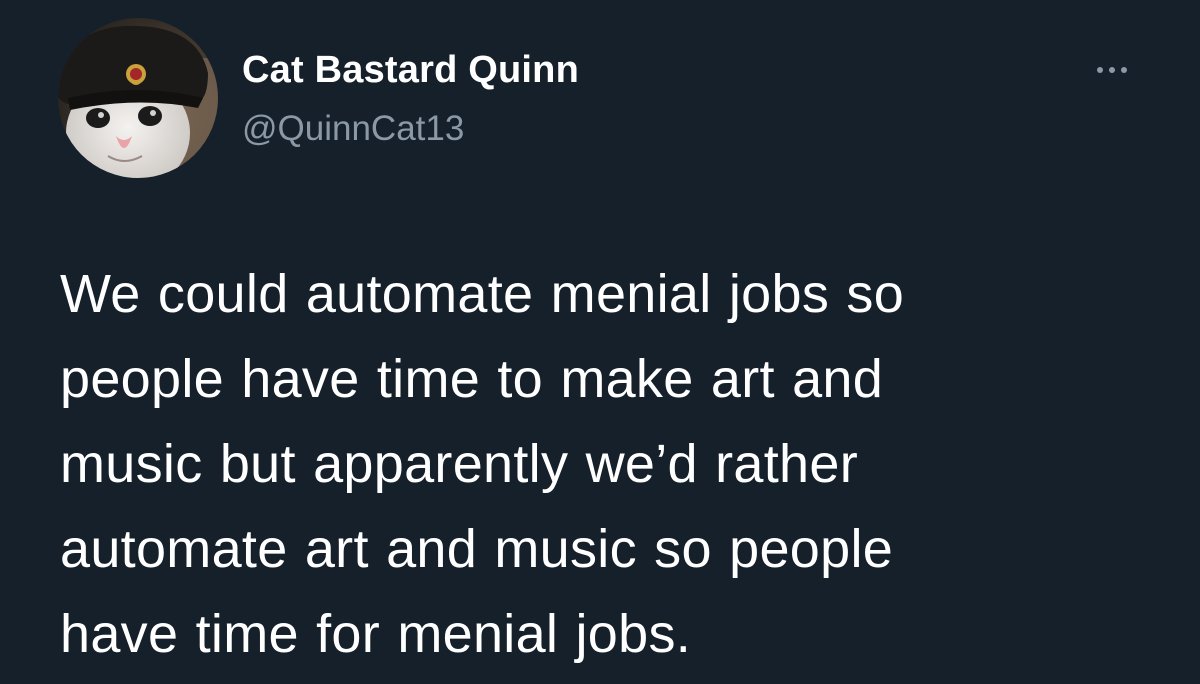 Image resolution: width=1200 pixels, height=684 pixels. What do you see at coordinates (472, 379) in the screenshot?
I see `tweet-text-line: people have time to make art and` at bounding box center [472, 379].